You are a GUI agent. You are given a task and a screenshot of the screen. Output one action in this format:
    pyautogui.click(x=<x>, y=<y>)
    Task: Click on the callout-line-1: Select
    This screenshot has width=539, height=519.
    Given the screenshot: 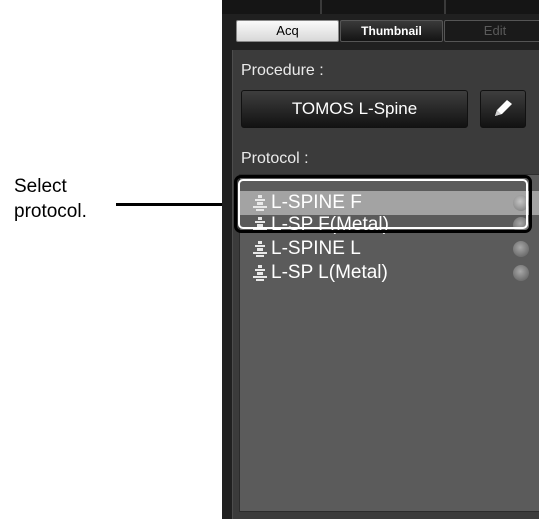 What is the action you would take?
    pyautogui.click(x=40, y=186)
    